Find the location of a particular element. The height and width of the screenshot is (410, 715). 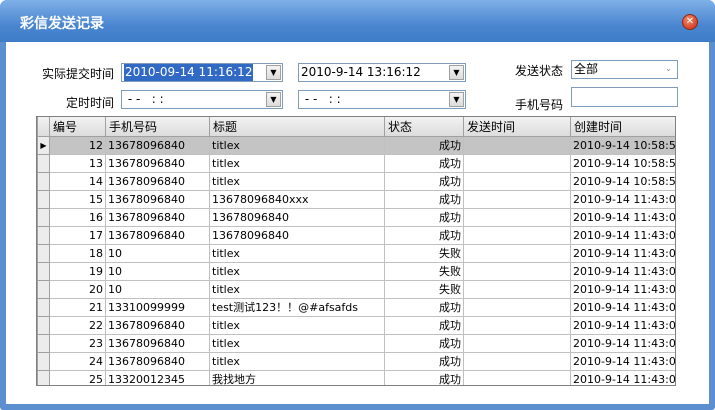

window-title: 彩信发送记录 is located at coordinates (62, 24).